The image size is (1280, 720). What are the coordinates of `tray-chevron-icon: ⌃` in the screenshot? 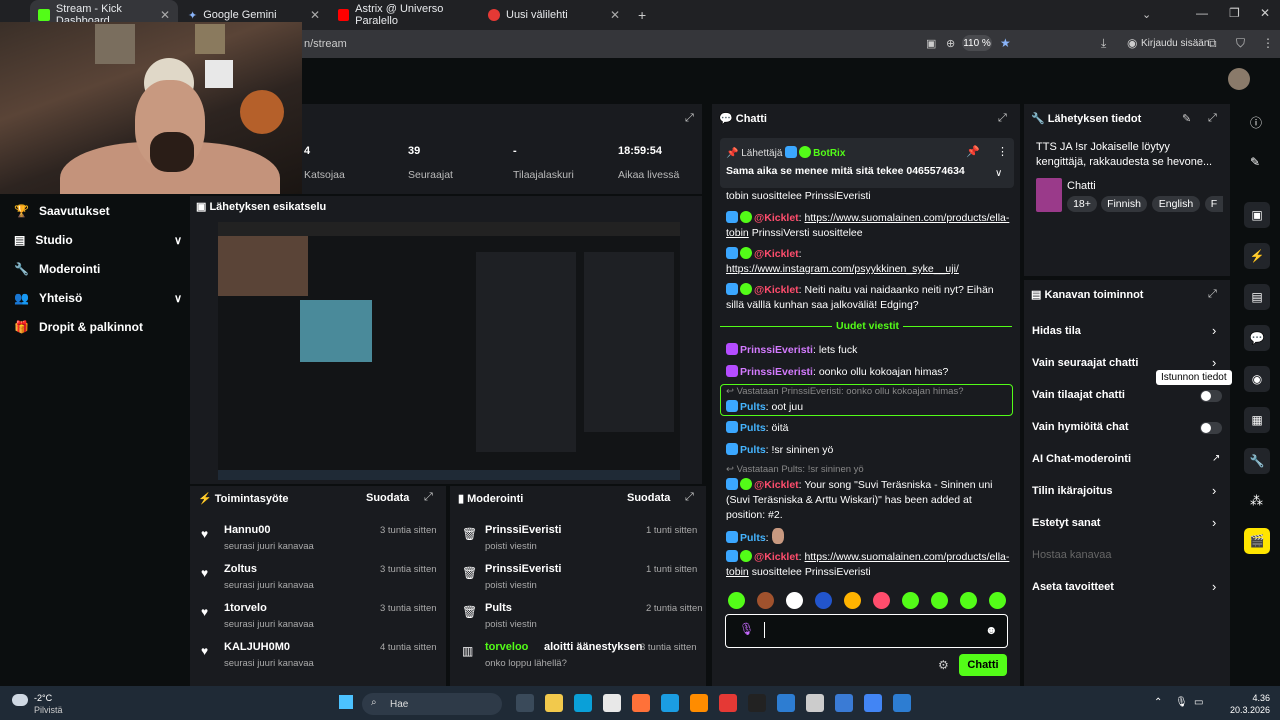 It's located at (1158, 702).